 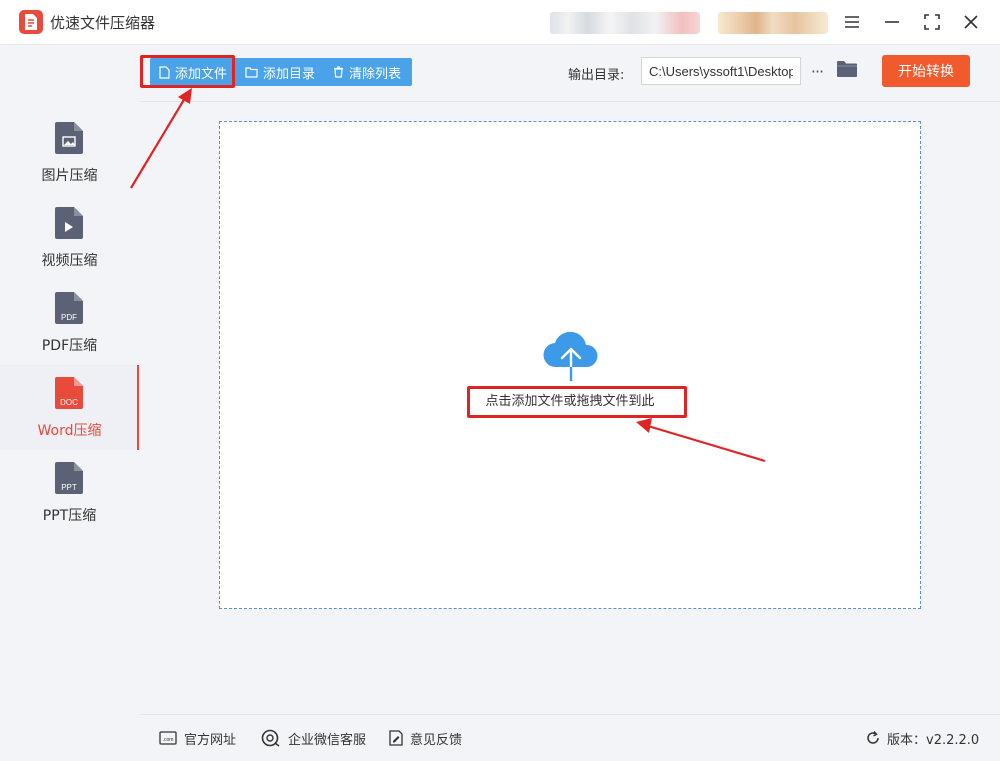 What do you see at coordinates (103, 23) in the screenshot?
I see `app-title: 优速文件压缩器` at bounding box center [103, 23].